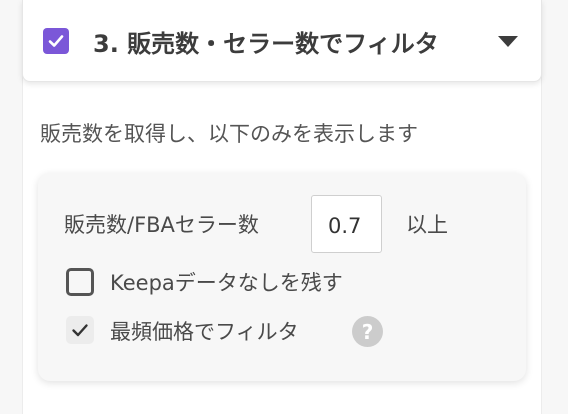  Describe the element at coordinates (161, 225) in the screenshot. I see `sales-seller-ratio-label: 販売数/FBAセラー数` at that location.